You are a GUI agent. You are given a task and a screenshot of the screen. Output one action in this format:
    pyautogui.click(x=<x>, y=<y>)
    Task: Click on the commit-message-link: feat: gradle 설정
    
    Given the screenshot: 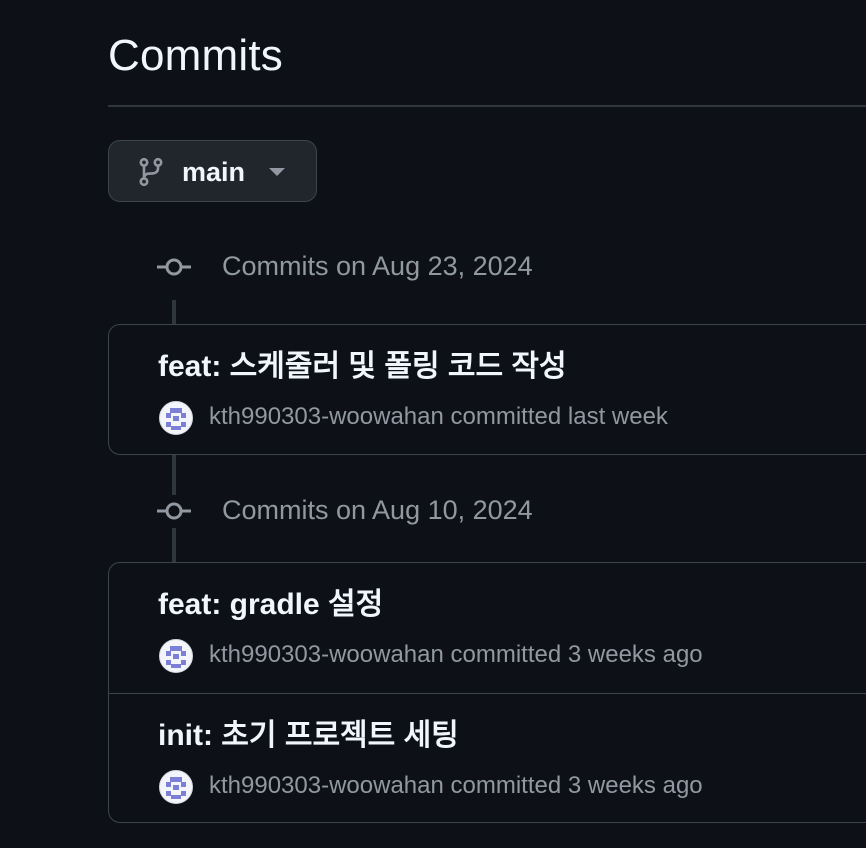 What is the action you would take?
    pyautogui.click(x=270, y=605)
    